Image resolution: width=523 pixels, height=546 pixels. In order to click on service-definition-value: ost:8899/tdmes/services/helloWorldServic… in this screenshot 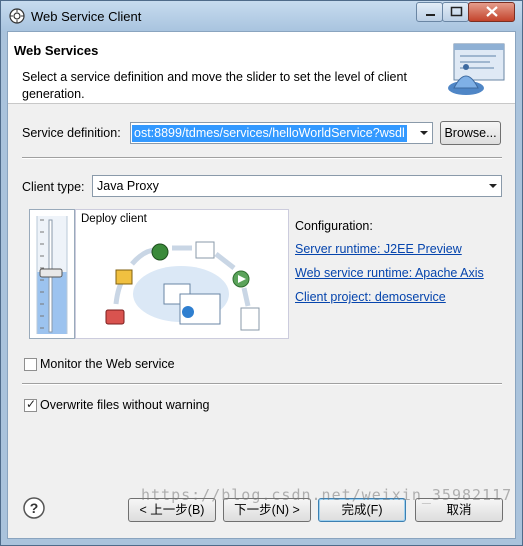, I will do `click(269, 133)`.